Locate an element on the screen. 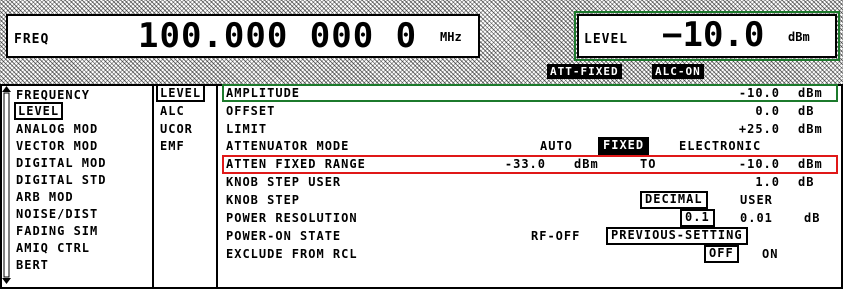  power-on-state-rf-off: RF-OFF is located at coordinates (555, 236).